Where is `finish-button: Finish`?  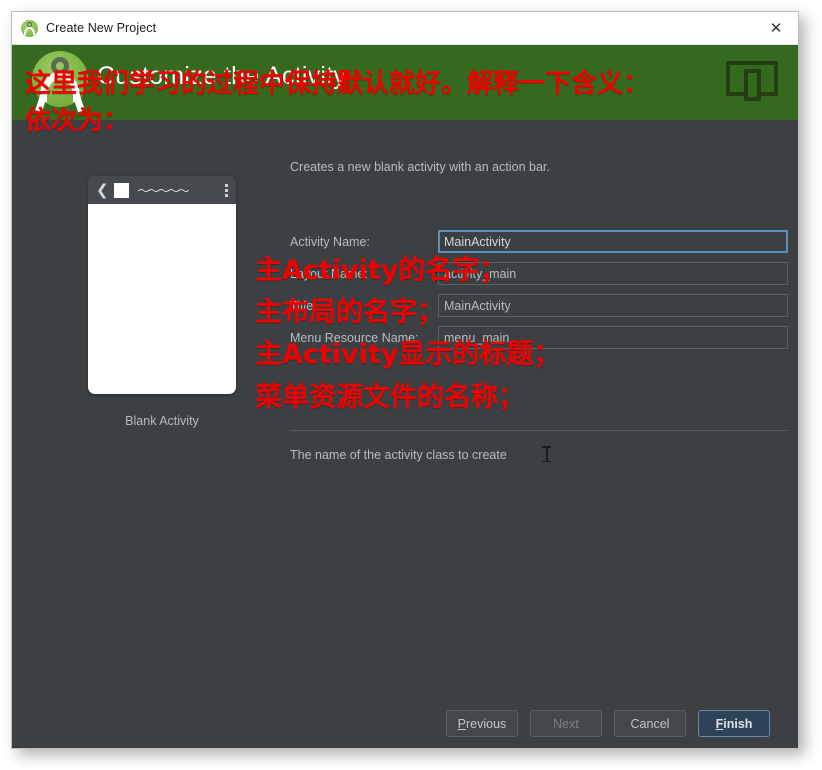
finish-button: Finish is located at coordinates (734, 723).